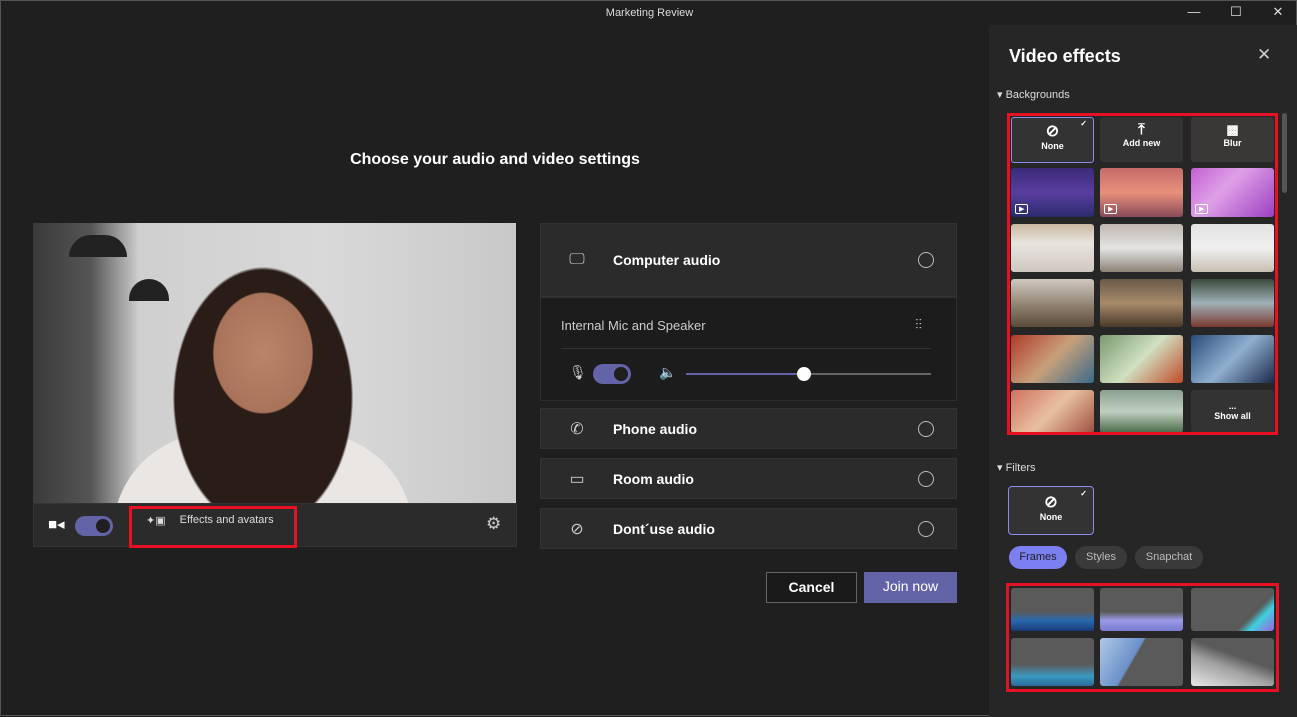 This screenshot has height=717, width=1297. I want to click on option-label: Room audio, so click(653, 478).